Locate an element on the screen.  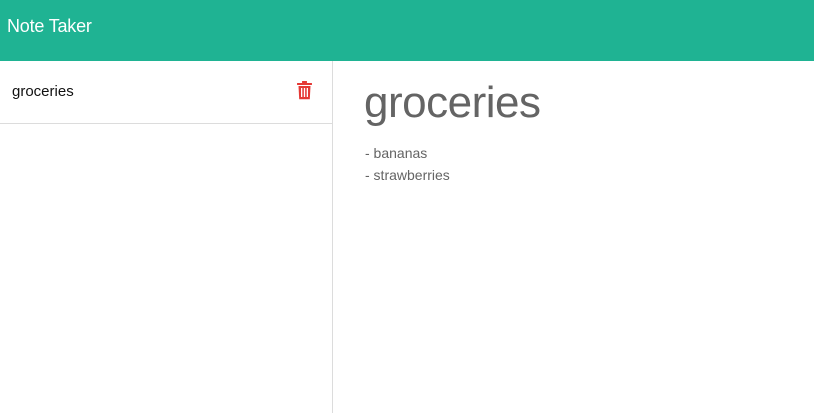
note-list-item-title: groceries is located at coordinates (43, 92).